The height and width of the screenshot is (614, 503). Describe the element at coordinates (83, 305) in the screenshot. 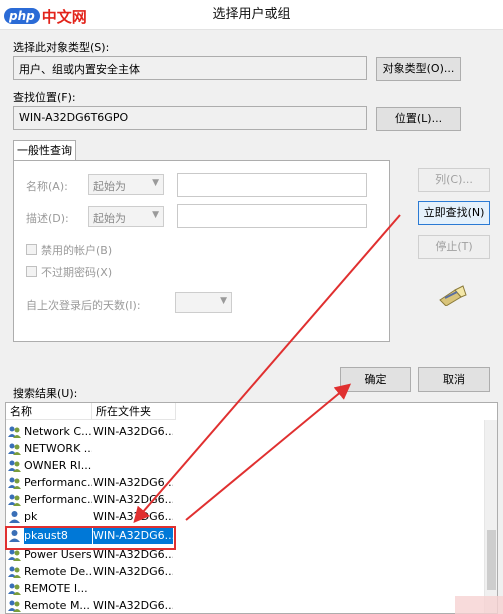

I see `days-since-login-label: 自上次登录后的天数(I):` at that location.